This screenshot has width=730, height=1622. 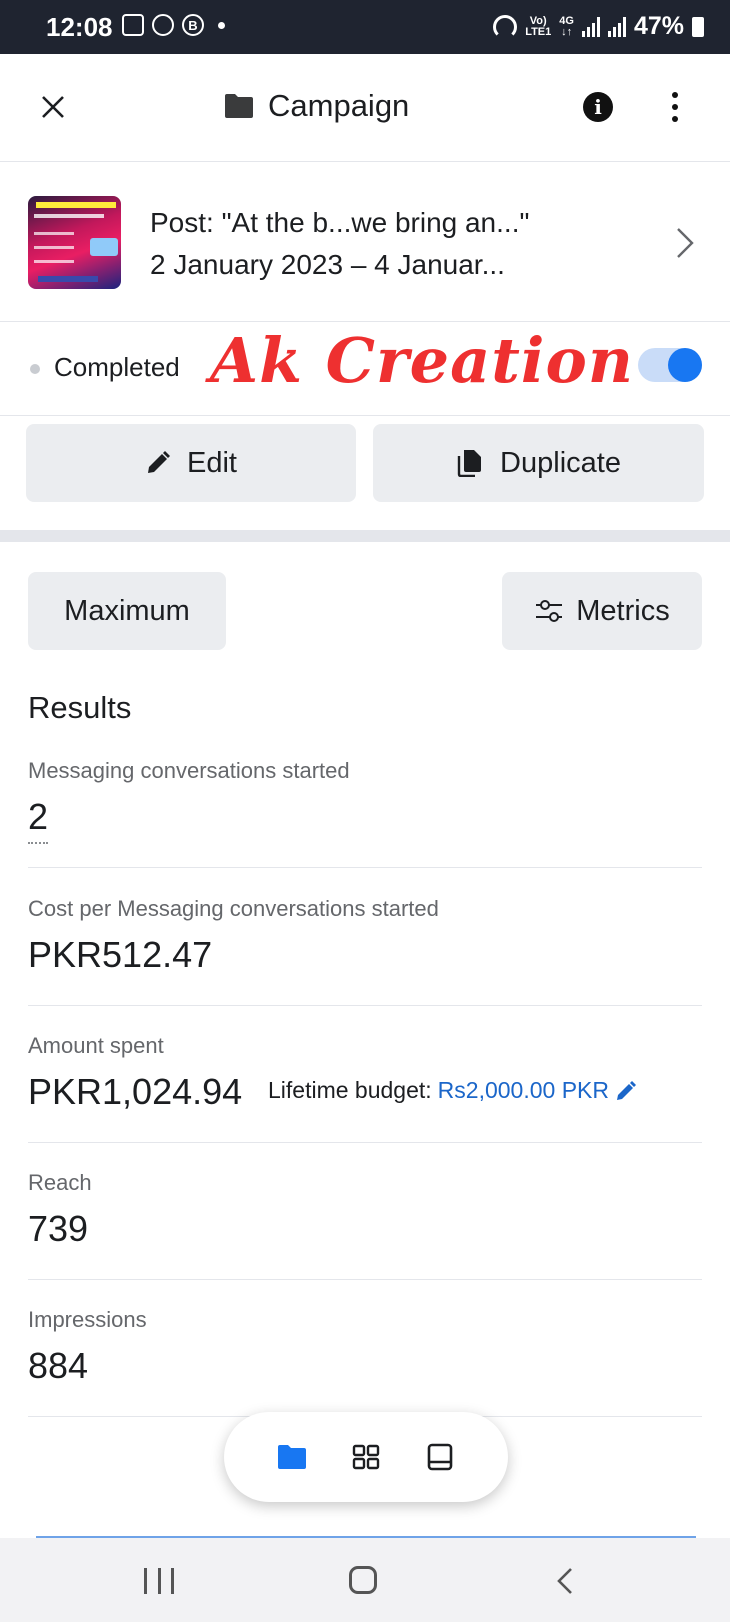 What do you see at coordinates (560, 462) in the screenshot?
I see `duplicate-label: Duplicate` at bounding box center [560, 462].